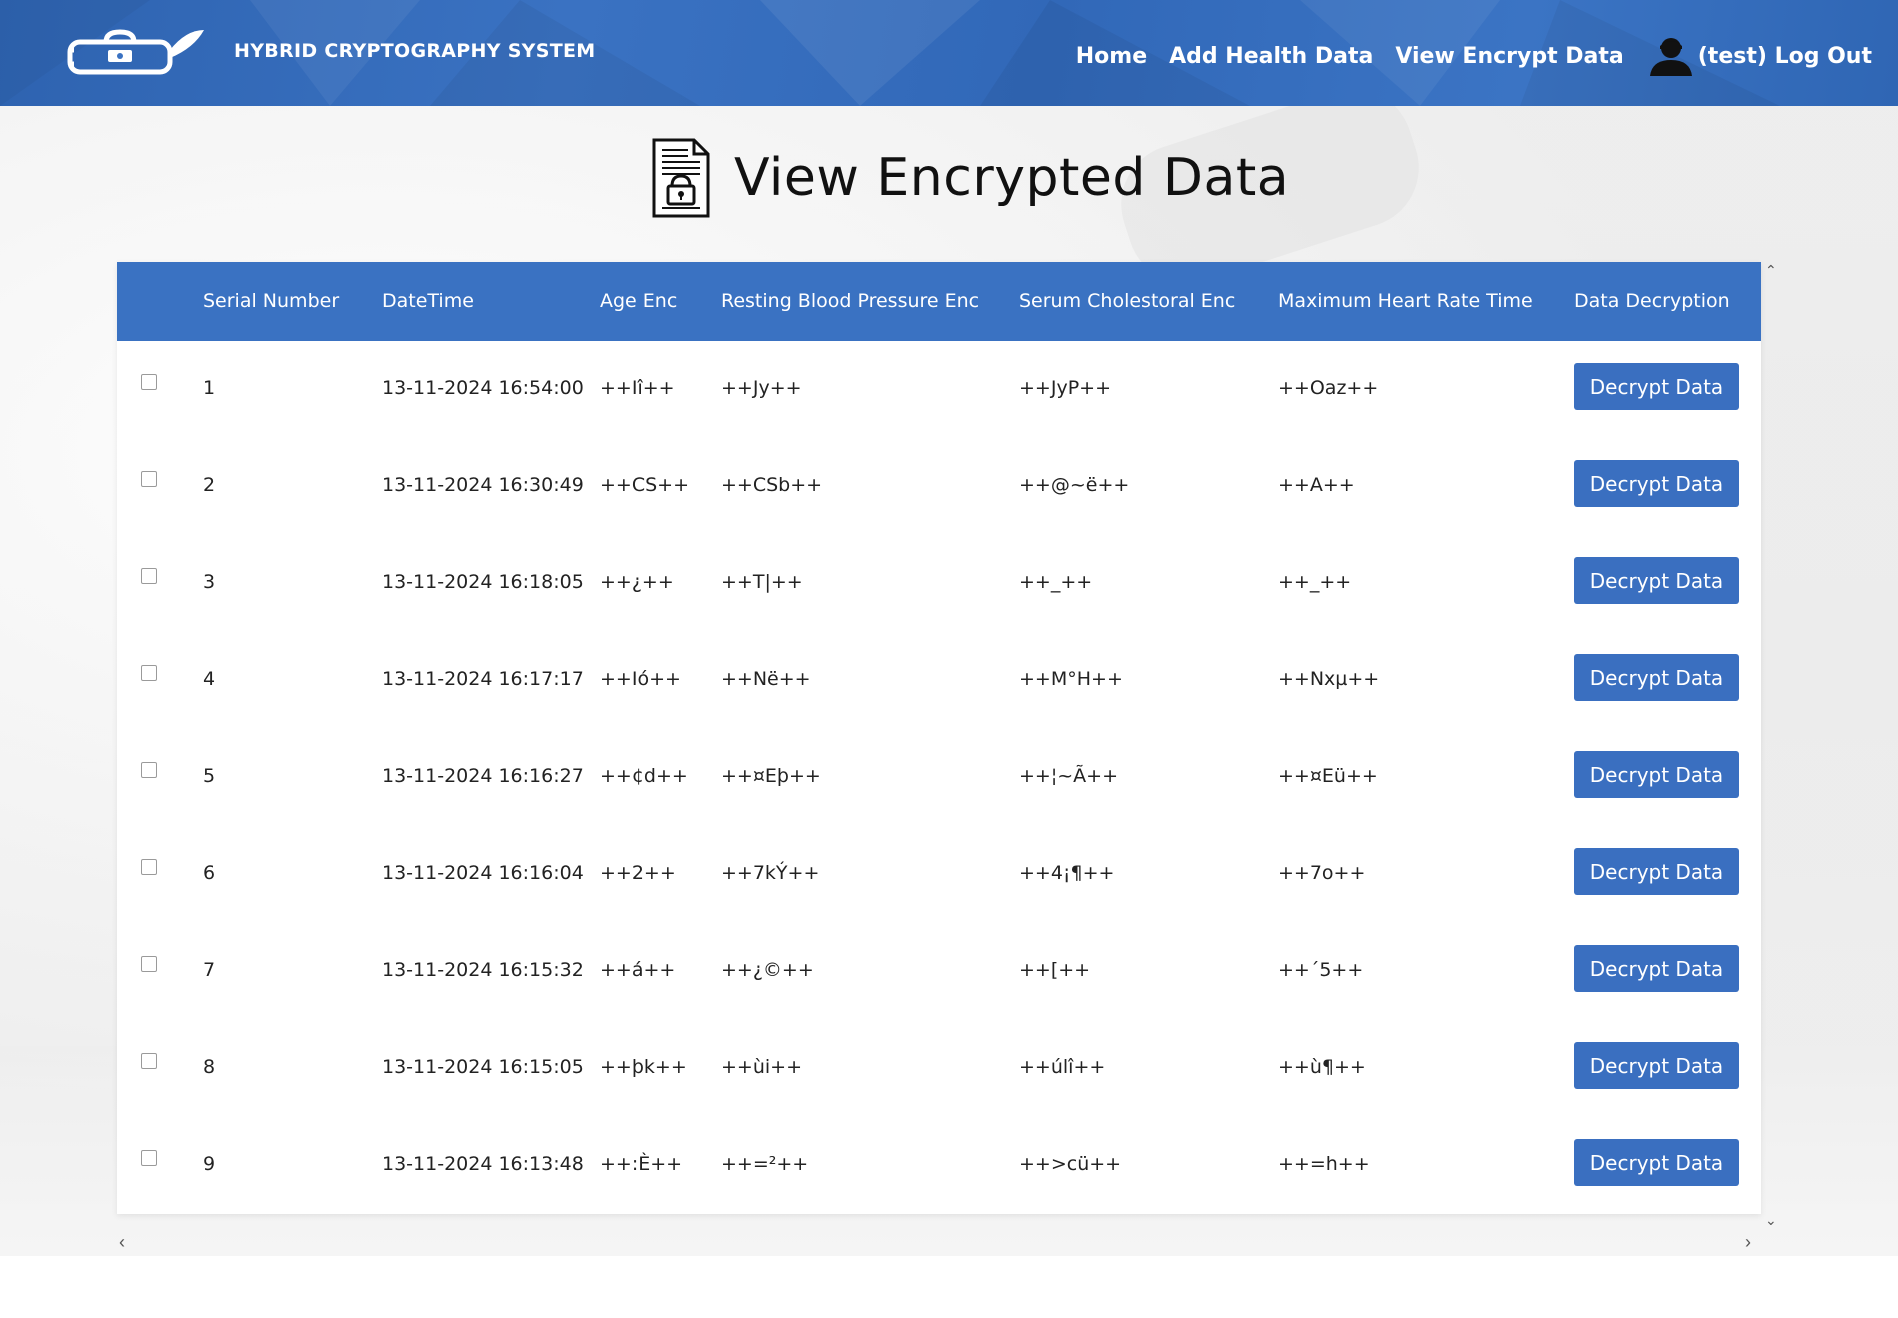 Image resolution: width=1898 pixels, height=1318 pixels. What do you see at coordinates (271, 301) in the screenshot?
I see `col-serial-number: Serial Number` at bounding box center [271, 301].